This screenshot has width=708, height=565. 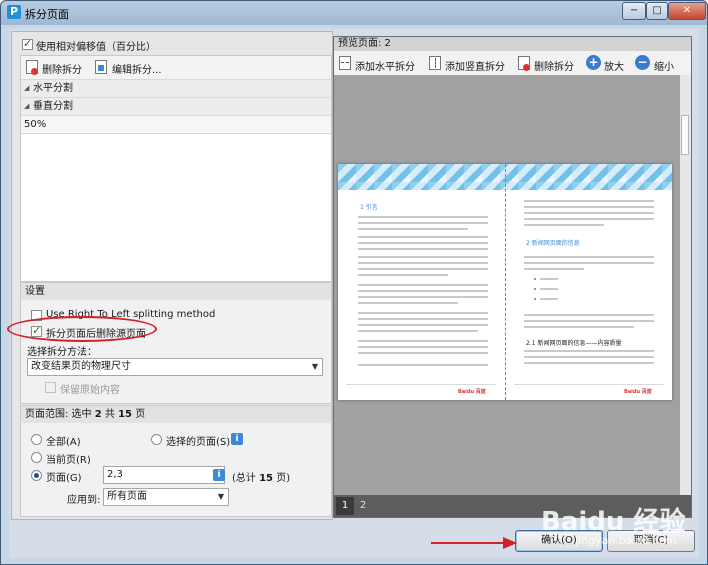 What do you see at coordinates (176, 125) in the screenshot?
I see `tree-item-50-percent: 50%` at bounding box center [176, 125].